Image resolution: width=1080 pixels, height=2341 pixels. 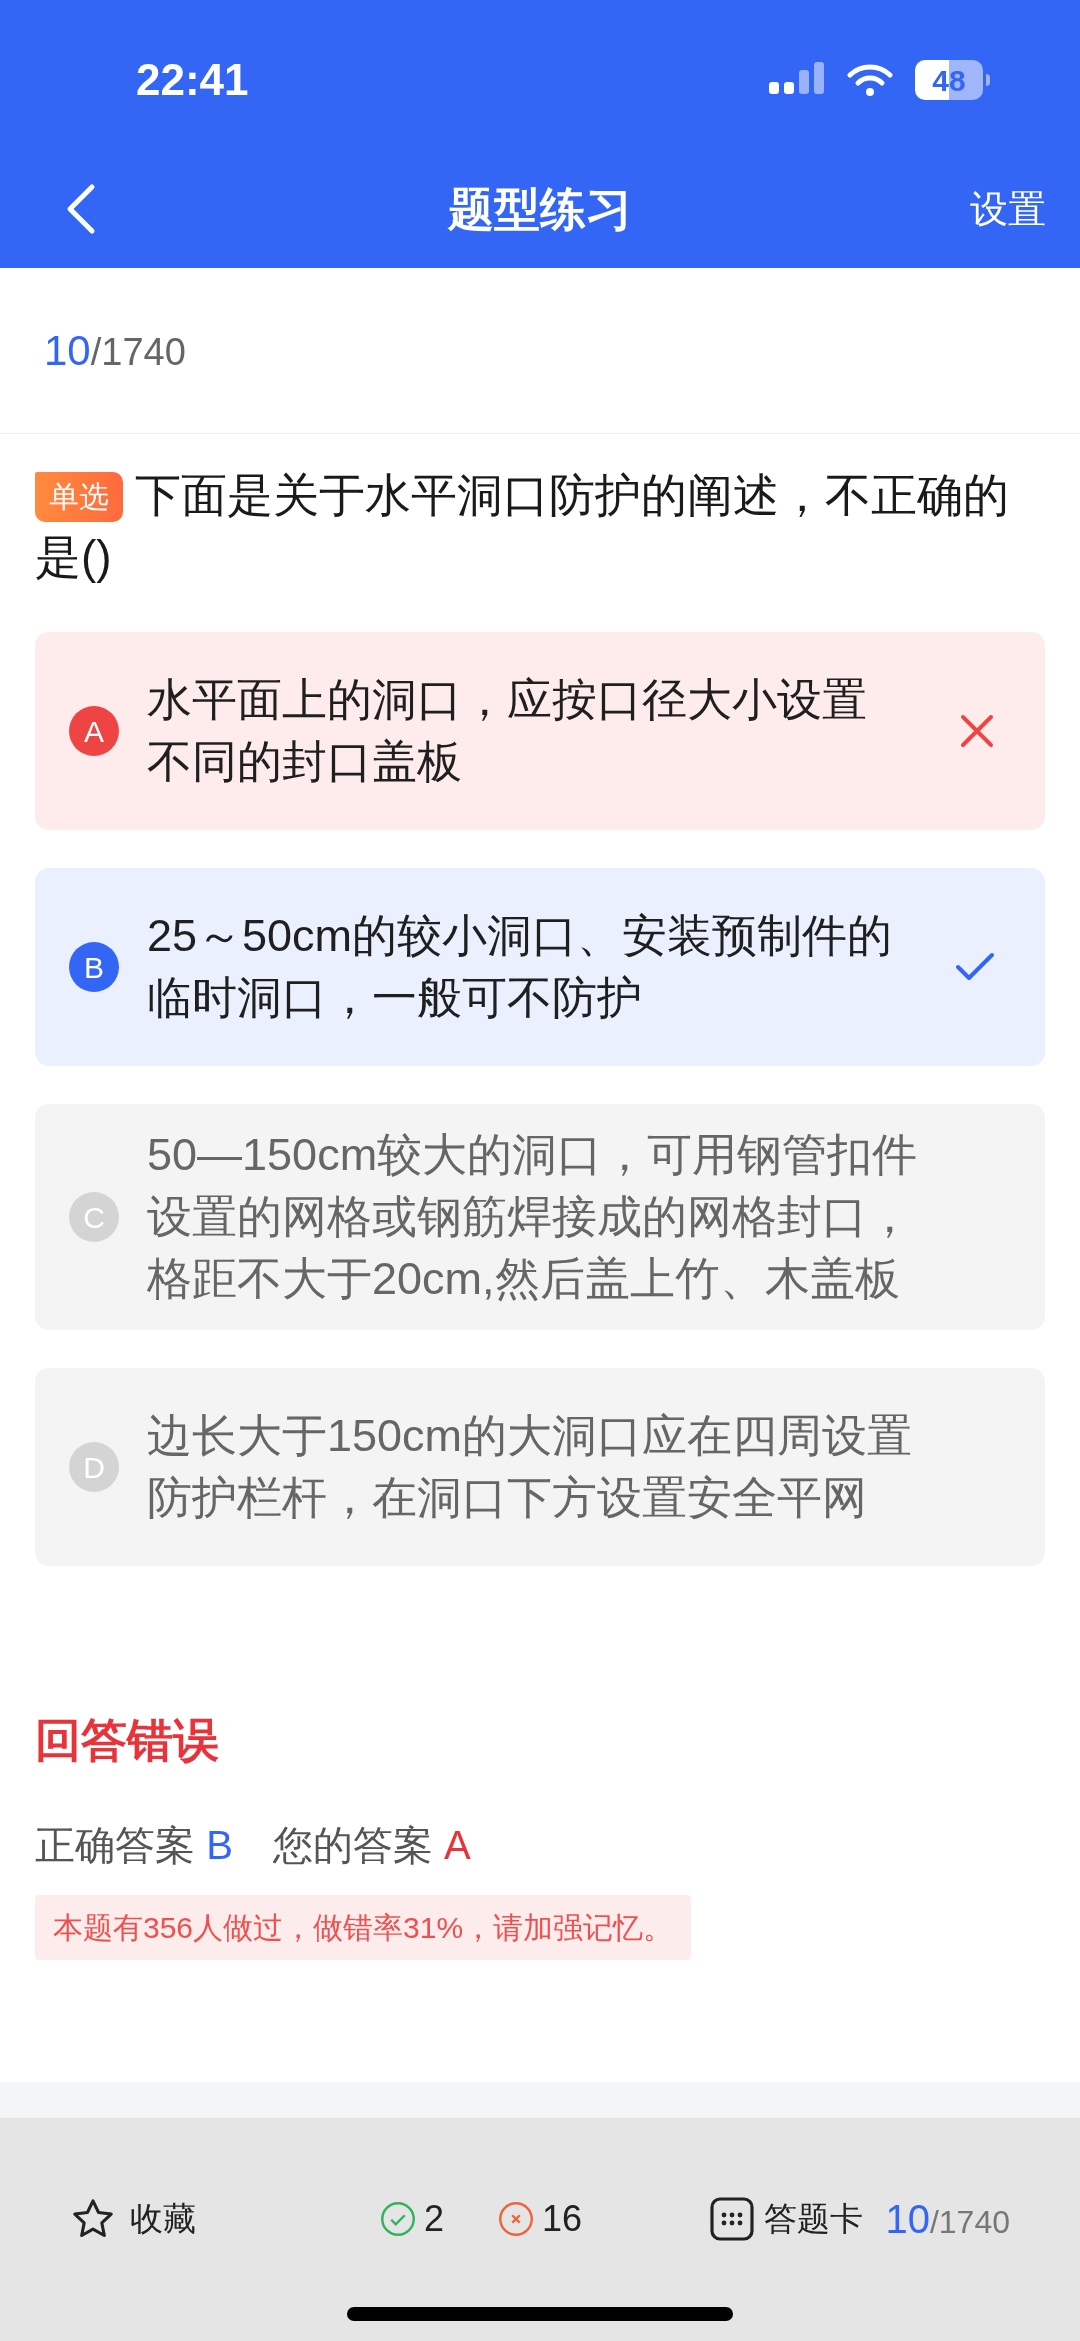 I want to click on correct-answer: 正确答案 B, so click(x=134, y=1845).